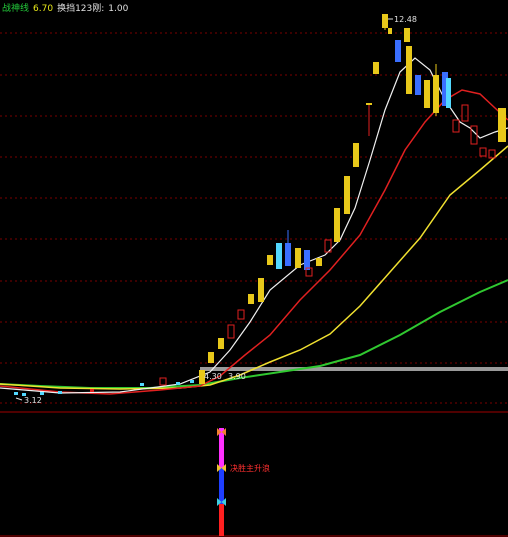 This screenshot has width=508, height=537. Describe the element at coordinates (118, 9) in the screenshot. I see `param-value: 1.00` at that location.